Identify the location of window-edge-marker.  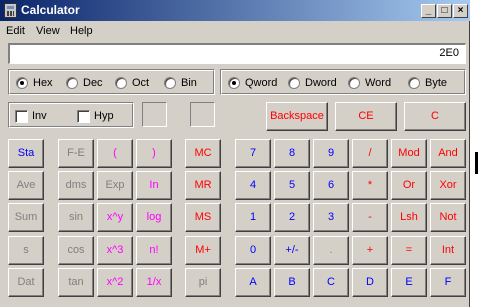
(476, 163).